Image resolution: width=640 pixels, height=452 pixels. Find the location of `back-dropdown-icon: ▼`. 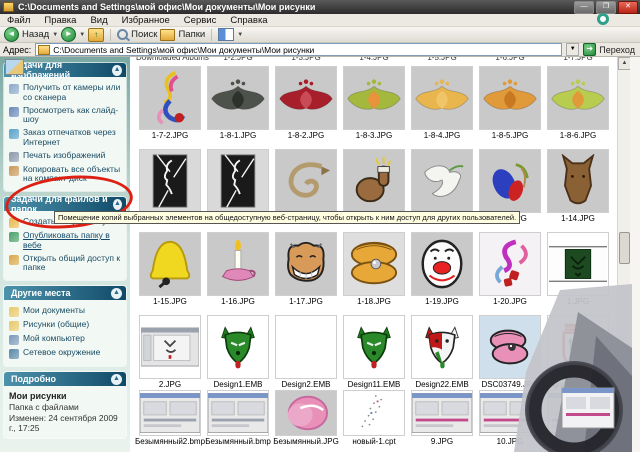

back-dropdown-icon: ▼ is located at coordinates (55, 35).